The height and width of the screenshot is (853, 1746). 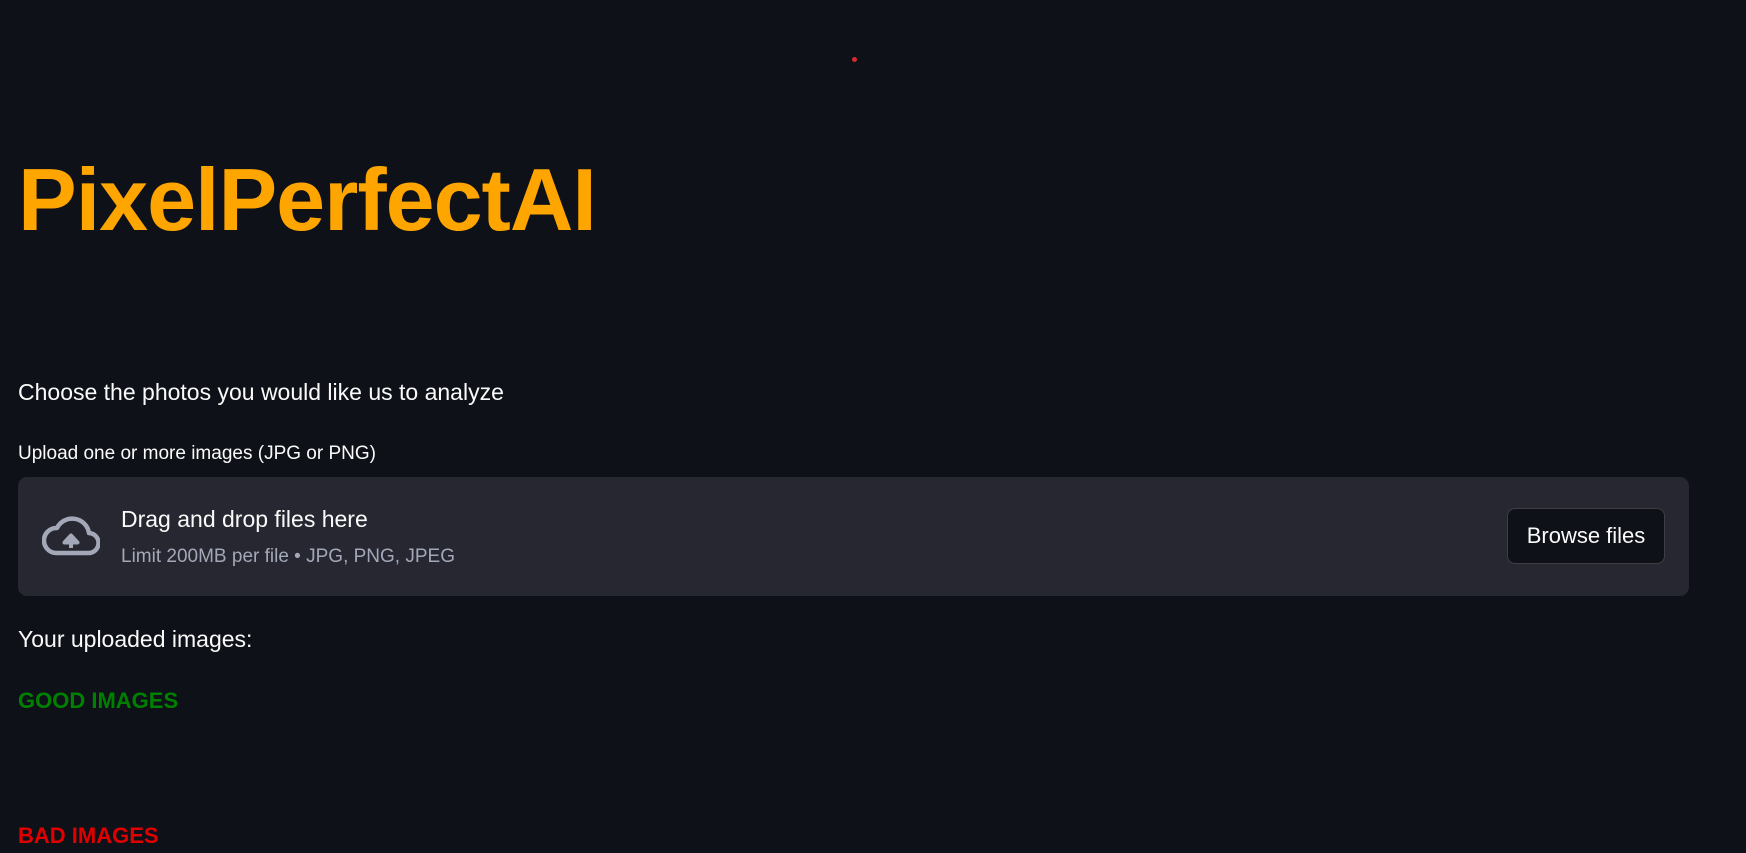 I want to click on browse-files-button: Browse files, so click(x=1586, y=536).